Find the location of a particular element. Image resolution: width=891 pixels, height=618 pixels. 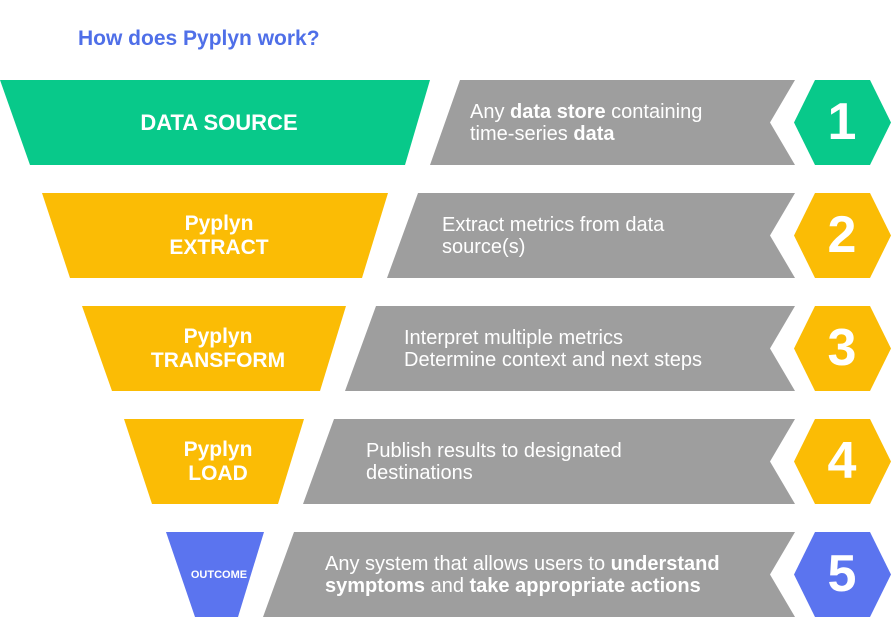

description-text: Any system that allows users to is located at coordinates (468, 563).